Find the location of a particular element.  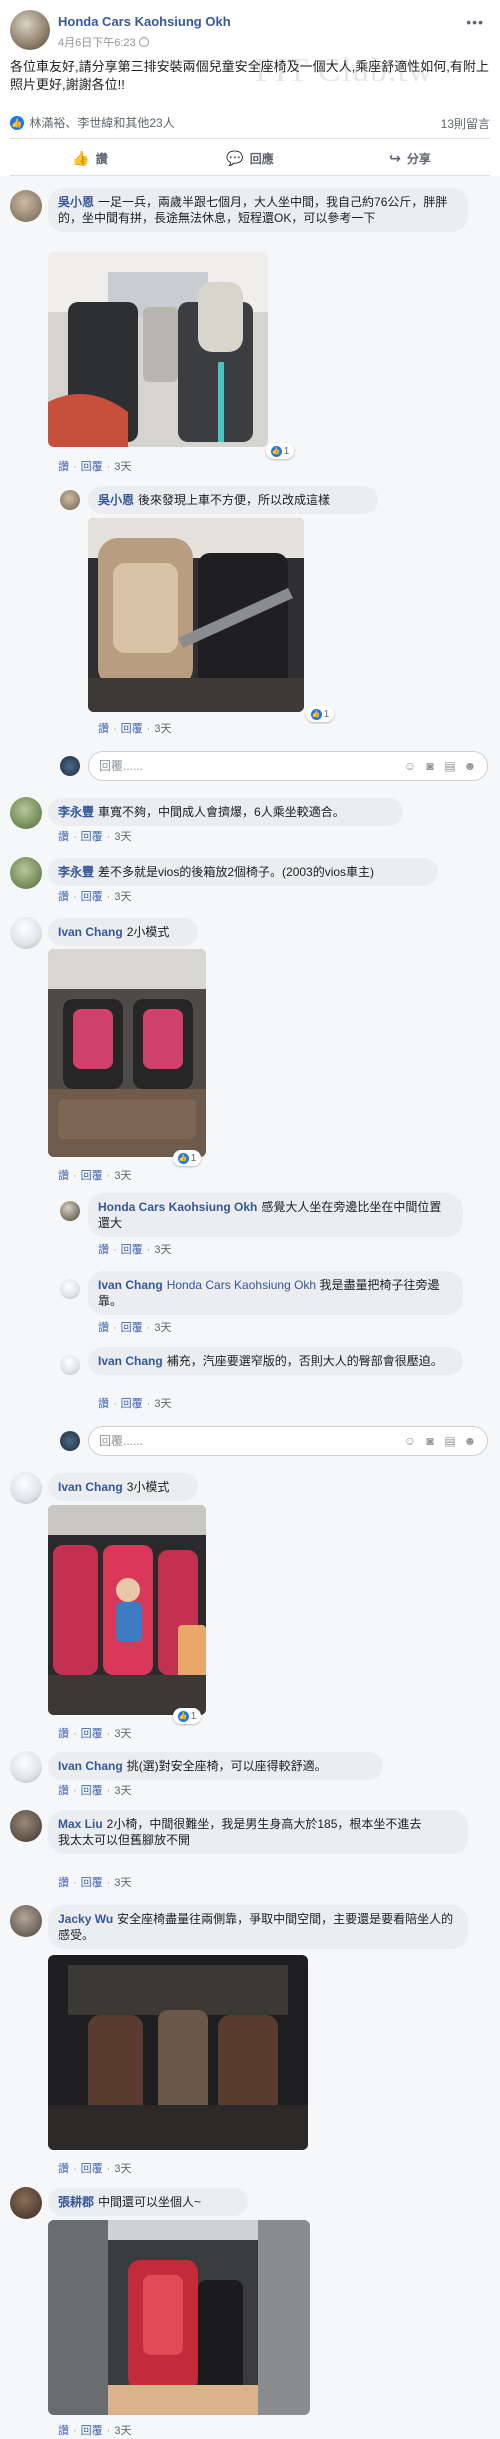

comment-icon: 💬 is located at coordinates (235, 157).